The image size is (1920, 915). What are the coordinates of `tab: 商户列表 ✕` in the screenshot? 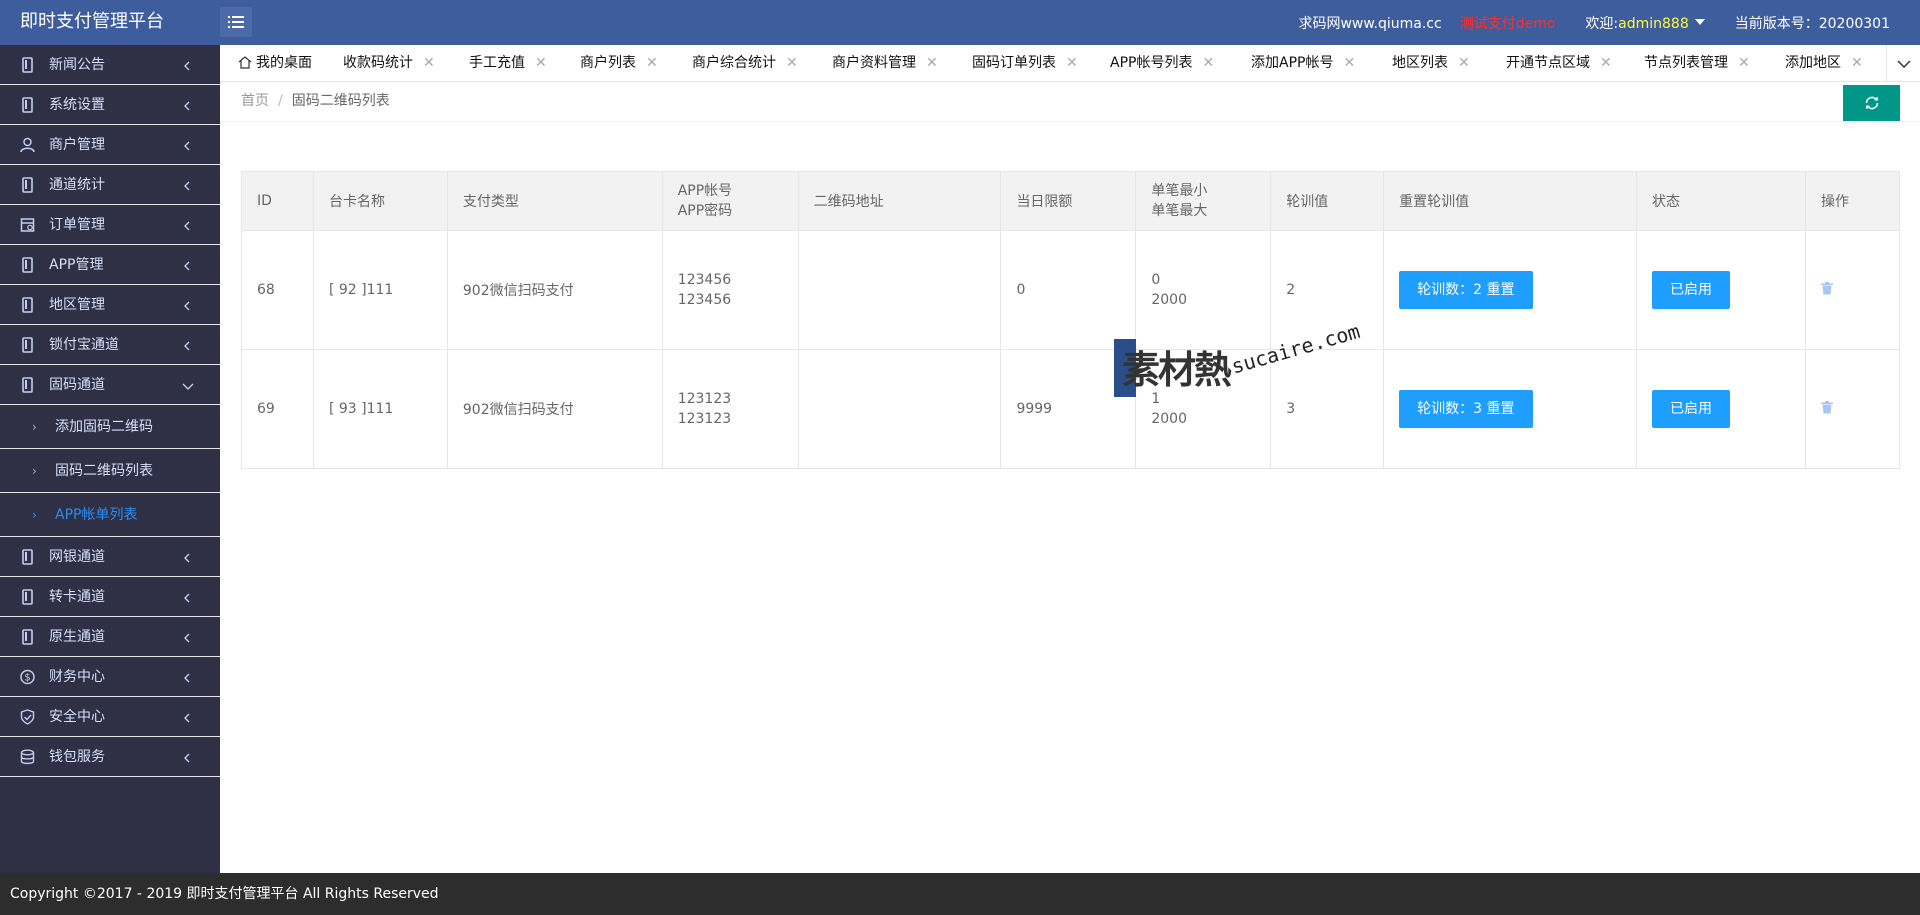 It's located at (619, 63).